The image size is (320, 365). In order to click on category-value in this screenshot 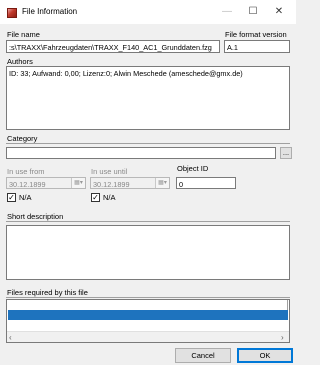, I will do `click(141, 149)`.